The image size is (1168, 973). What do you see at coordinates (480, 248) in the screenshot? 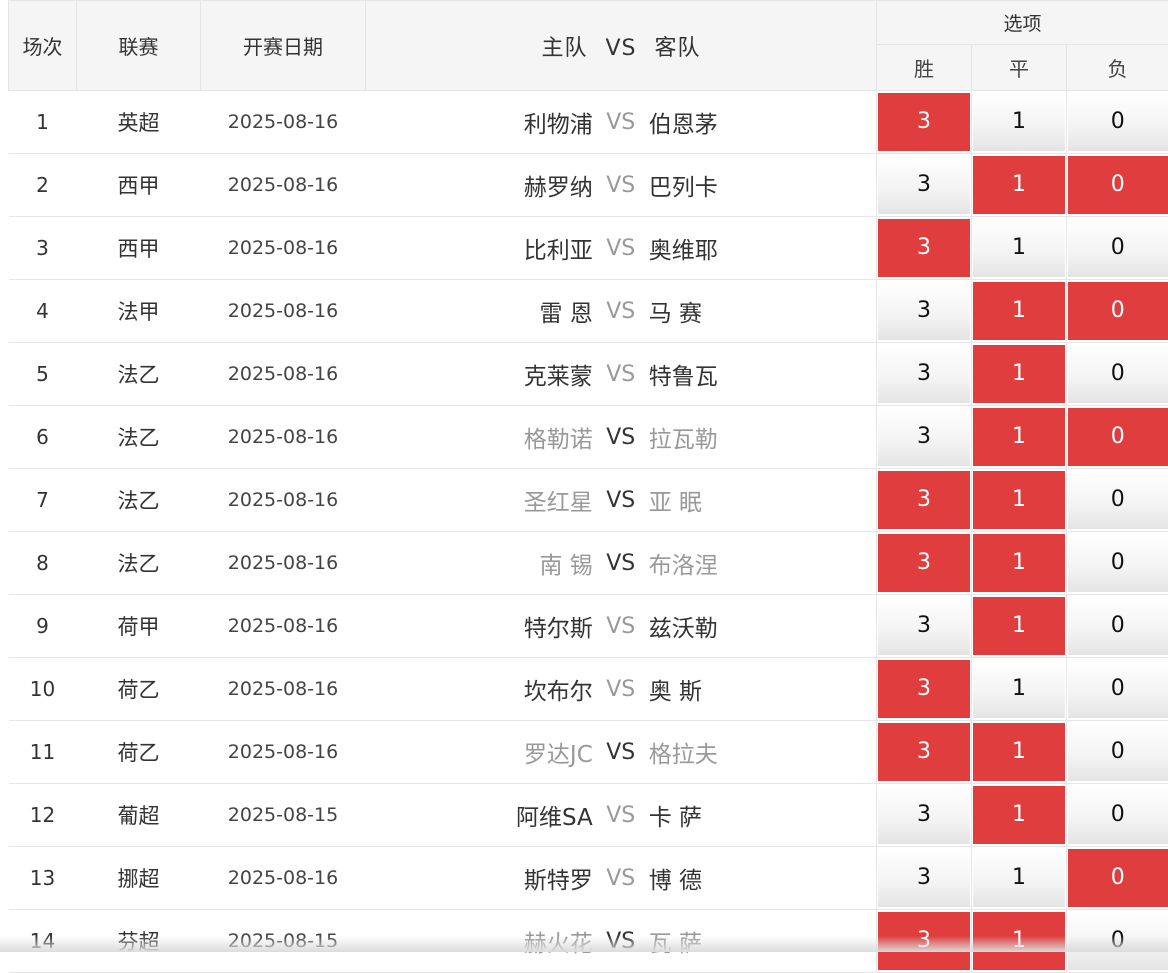
I see `home-team: 比利亚` at bounding box center [480, 248].